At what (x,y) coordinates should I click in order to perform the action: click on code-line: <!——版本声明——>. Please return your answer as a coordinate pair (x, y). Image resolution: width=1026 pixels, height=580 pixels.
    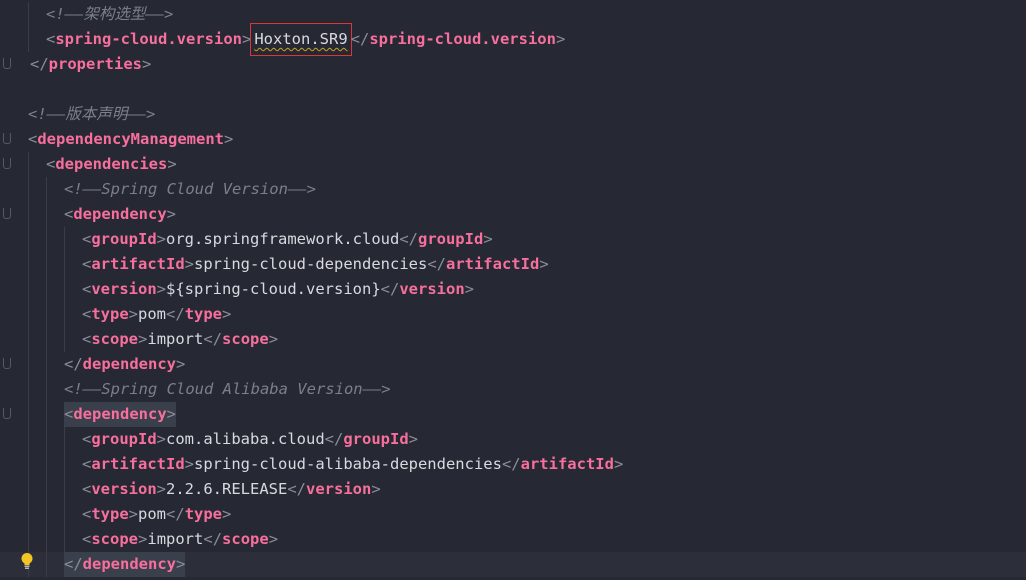
    Looking at the image, I should click on (513, 114).